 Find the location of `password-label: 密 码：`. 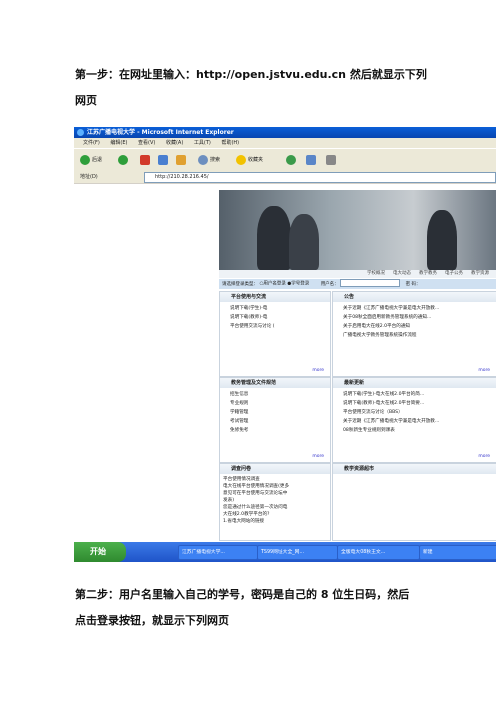

password-label: 密 码： is located at coordinates (413, 284).